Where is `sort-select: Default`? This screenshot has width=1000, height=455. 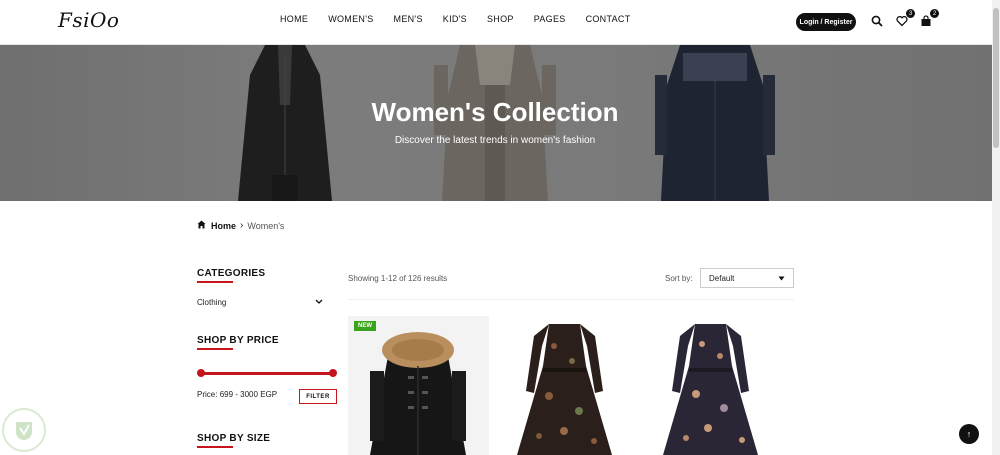 sort-select: Default is located at coordinates (747, 278).